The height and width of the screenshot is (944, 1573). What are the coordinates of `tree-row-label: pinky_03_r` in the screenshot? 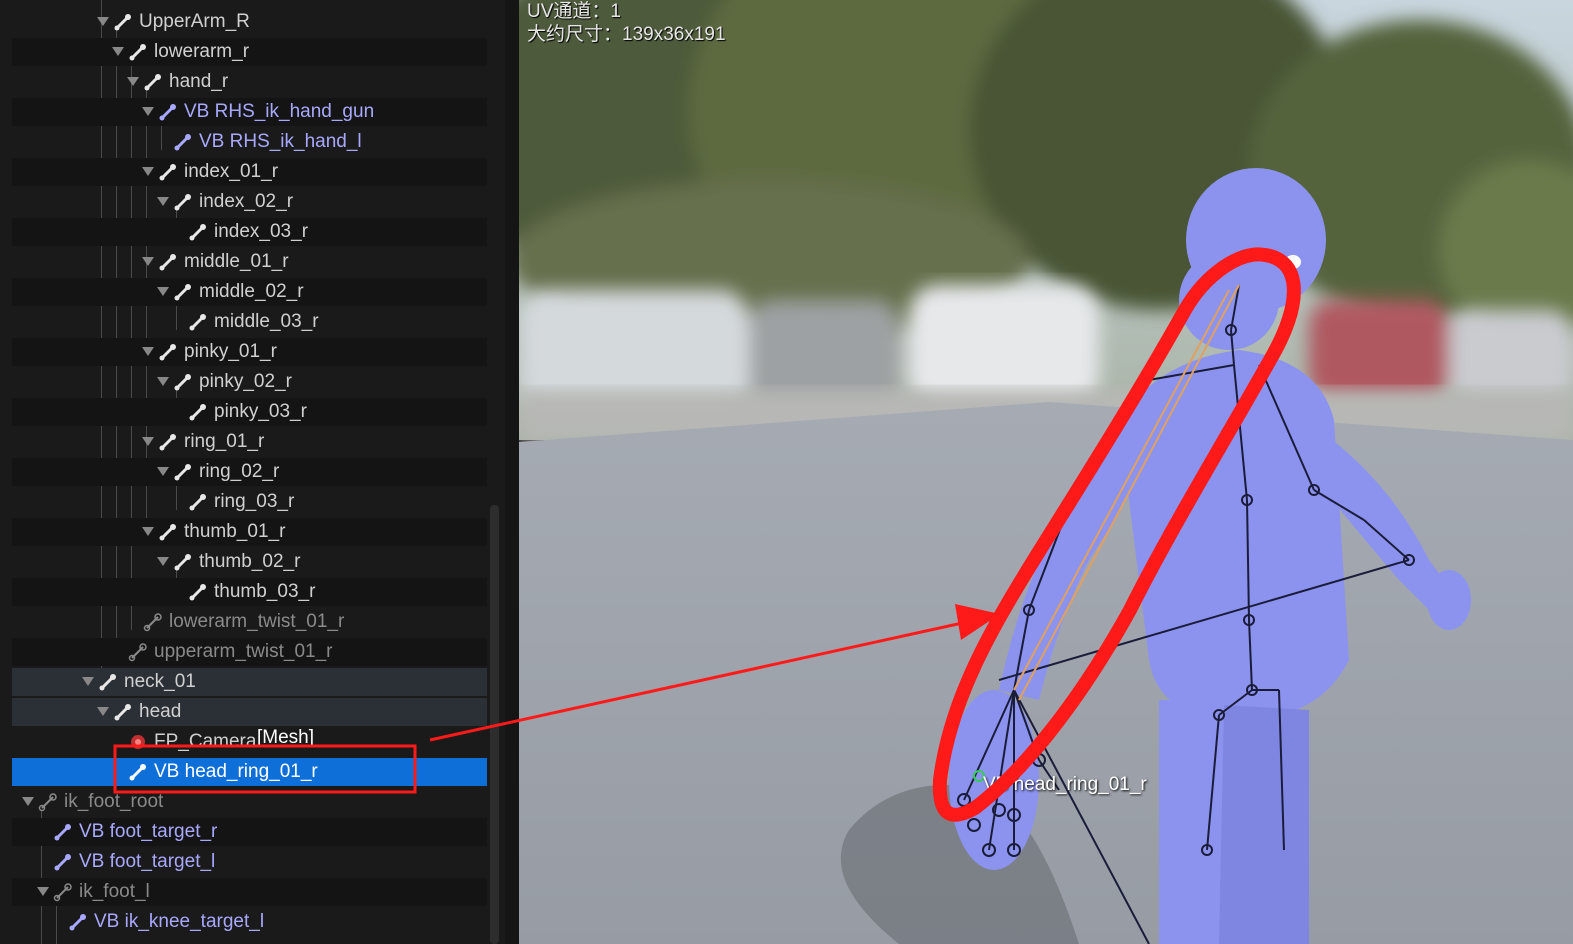 It's located at (260, 411).